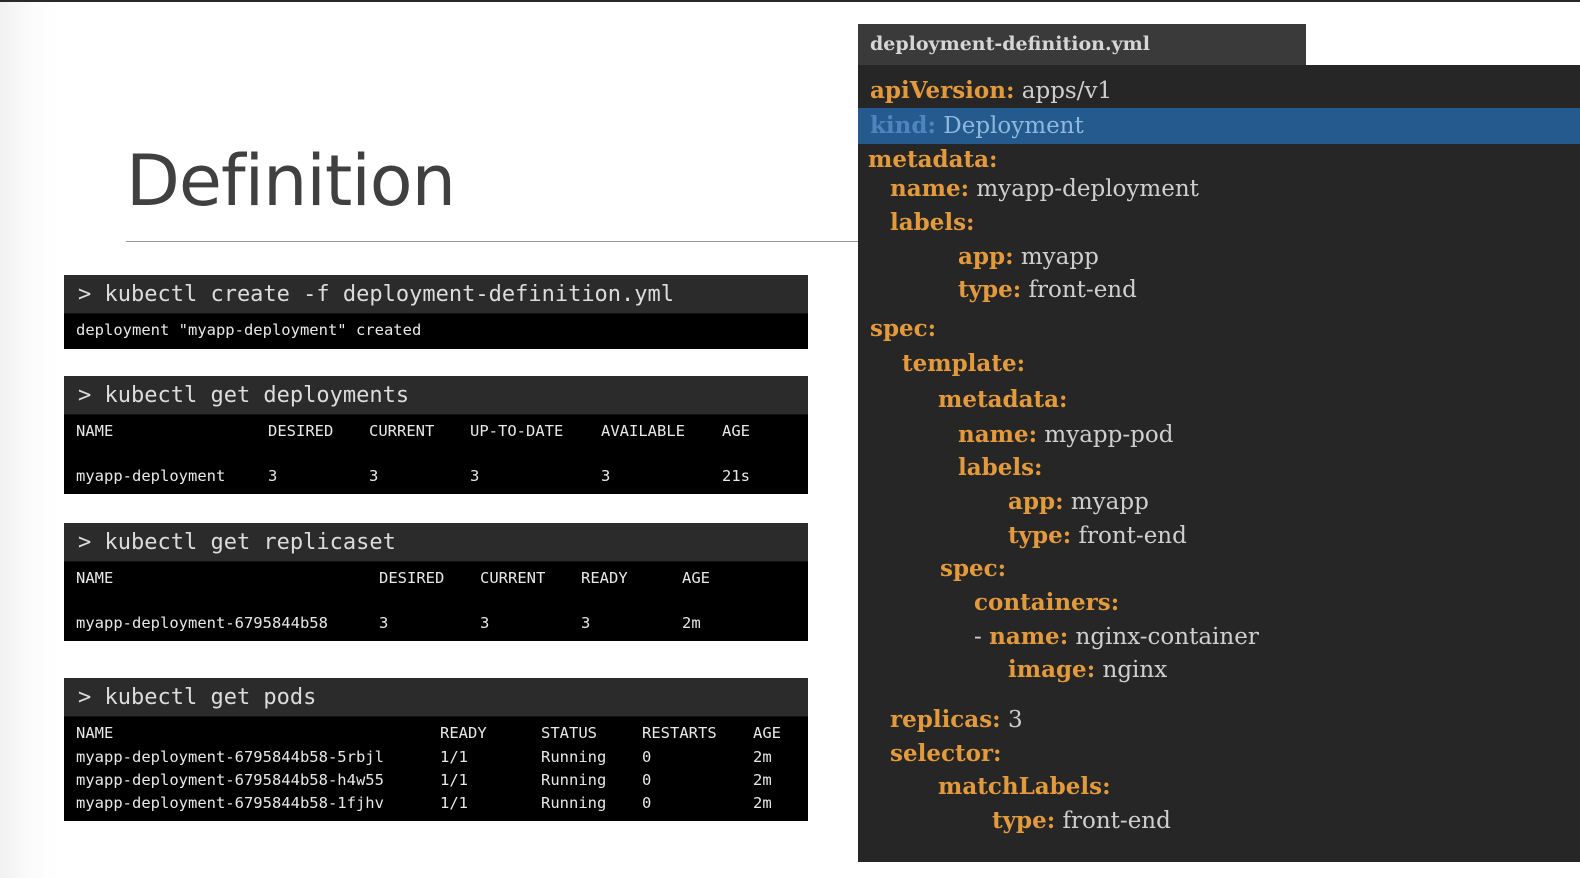  What do you see at coordinates (1135, 670) in the screenshot?
I see `yaml-value: nginx` at bounding box center [1135, 670].